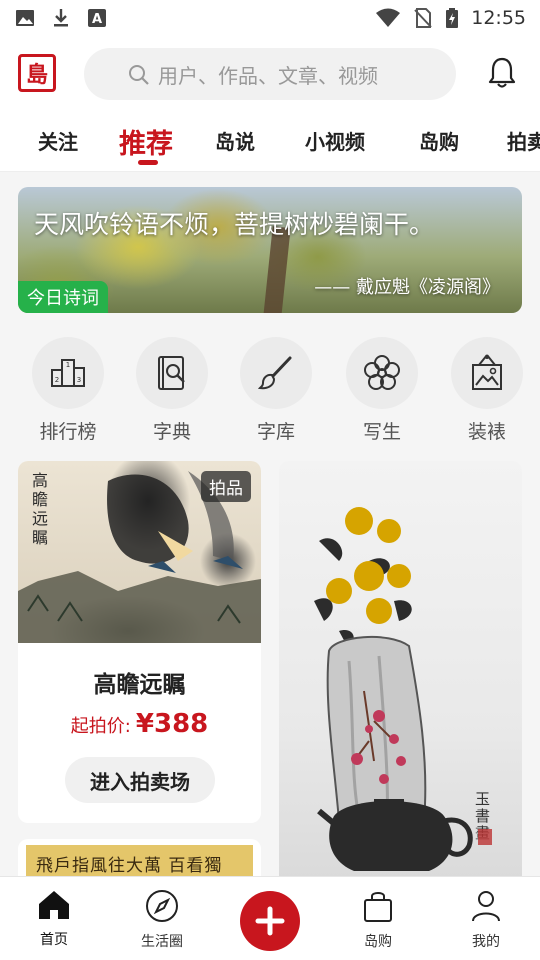 This screenshot has width=540, height=960. Describe the element at coordinates (378, 942) in the screenshot. I see `nav-label: 岛购` at that location.